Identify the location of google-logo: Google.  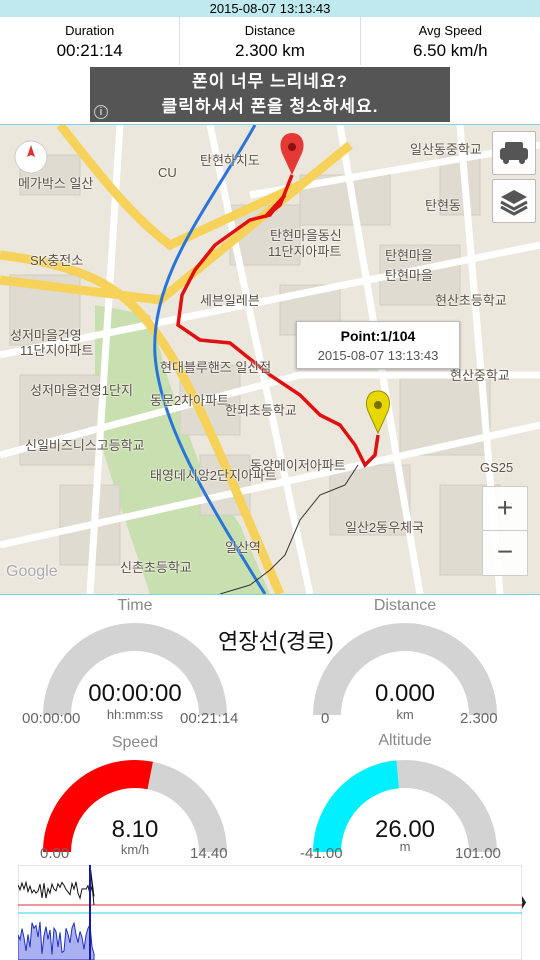
(32, 571).